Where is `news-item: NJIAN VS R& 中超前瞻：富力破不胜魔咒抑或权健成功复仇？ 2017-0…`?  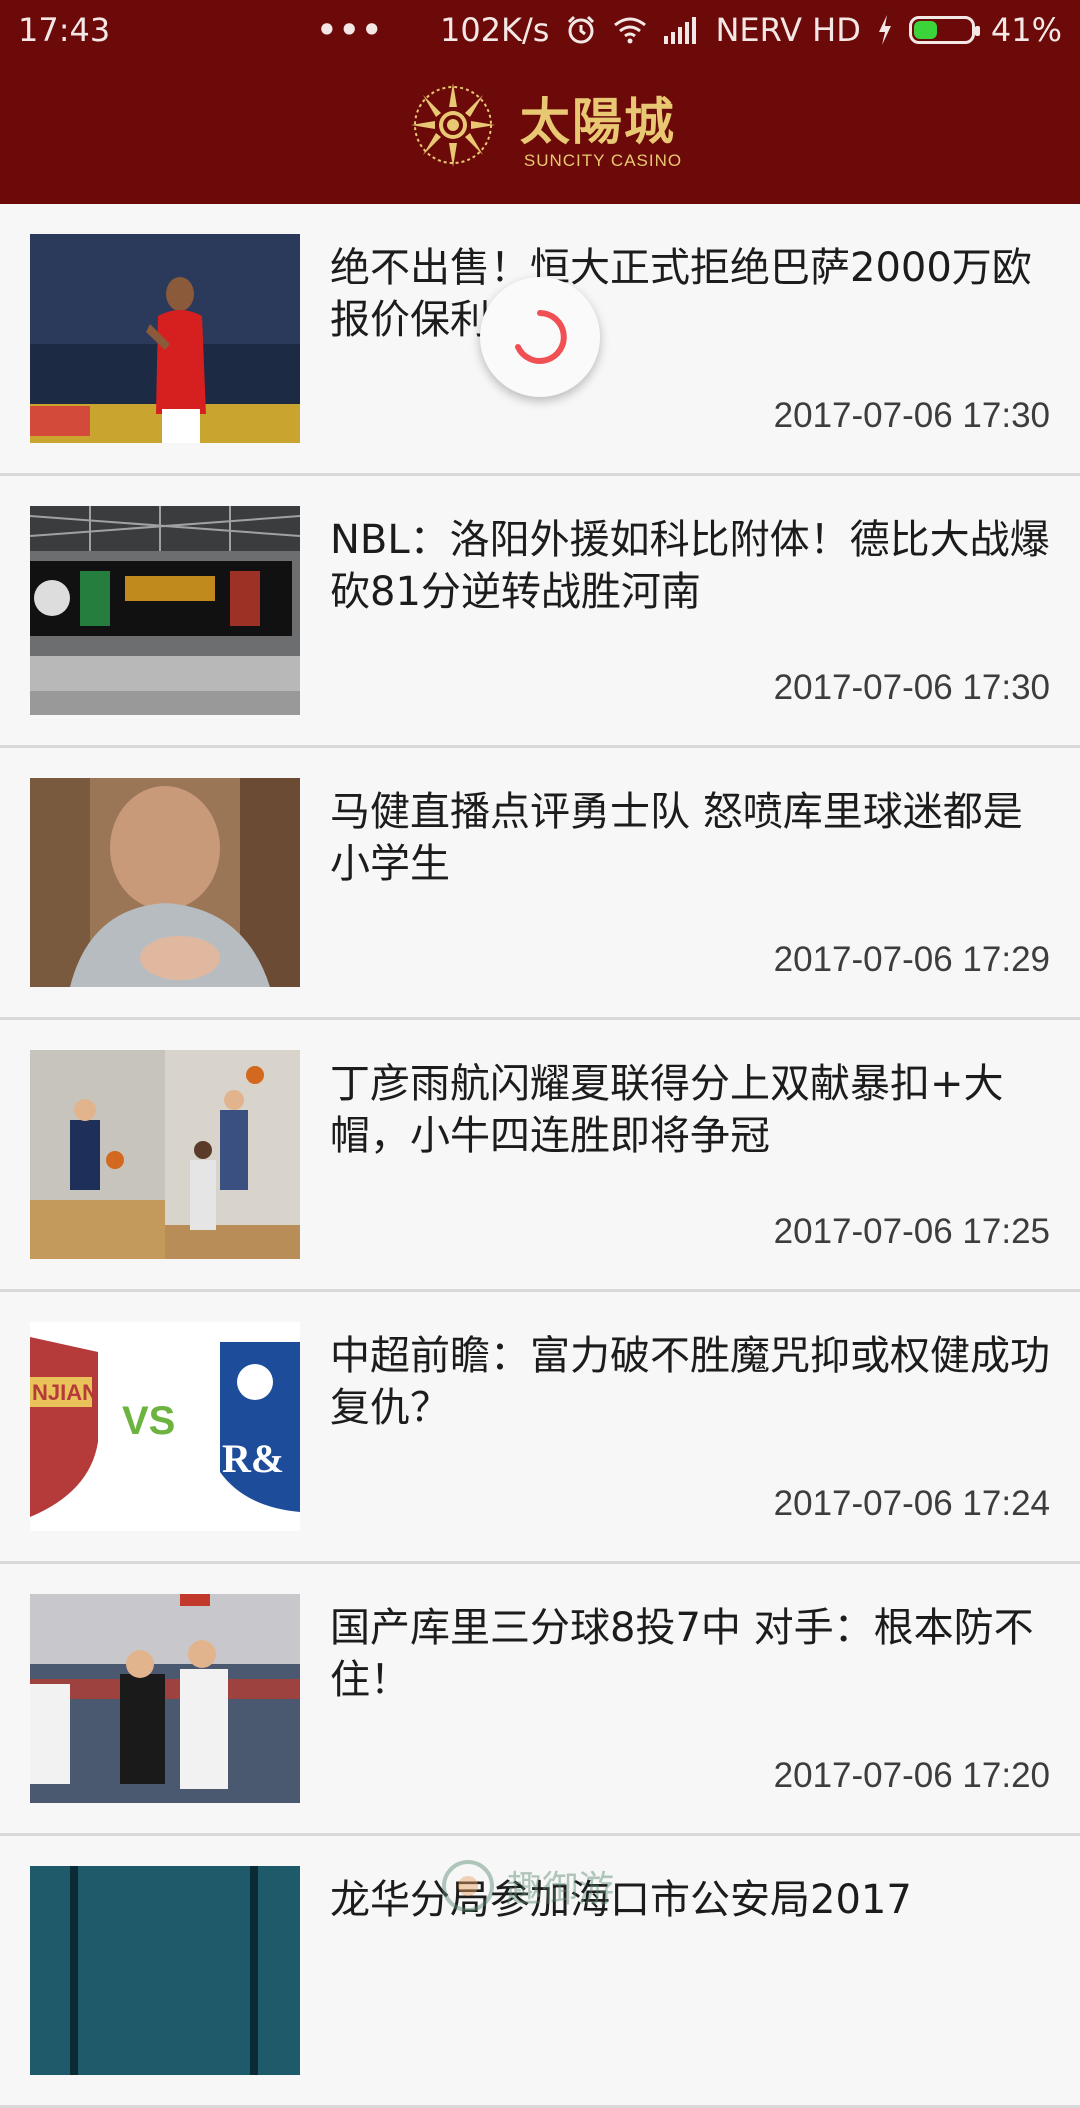
news-item: NJIAN VS R& 中超前瞻：富力破不胜魔咒抑或权健成功复仇？ 2017-0… is located at coordinates (540, 1428).